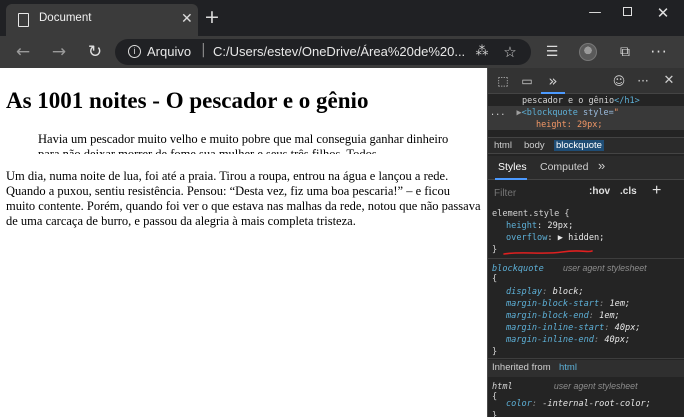  What do you see at coordinates (568, 101) in the screenshot?
I see `dom-heading-text: pescador e o gênio` at bounding box center [568, 101].